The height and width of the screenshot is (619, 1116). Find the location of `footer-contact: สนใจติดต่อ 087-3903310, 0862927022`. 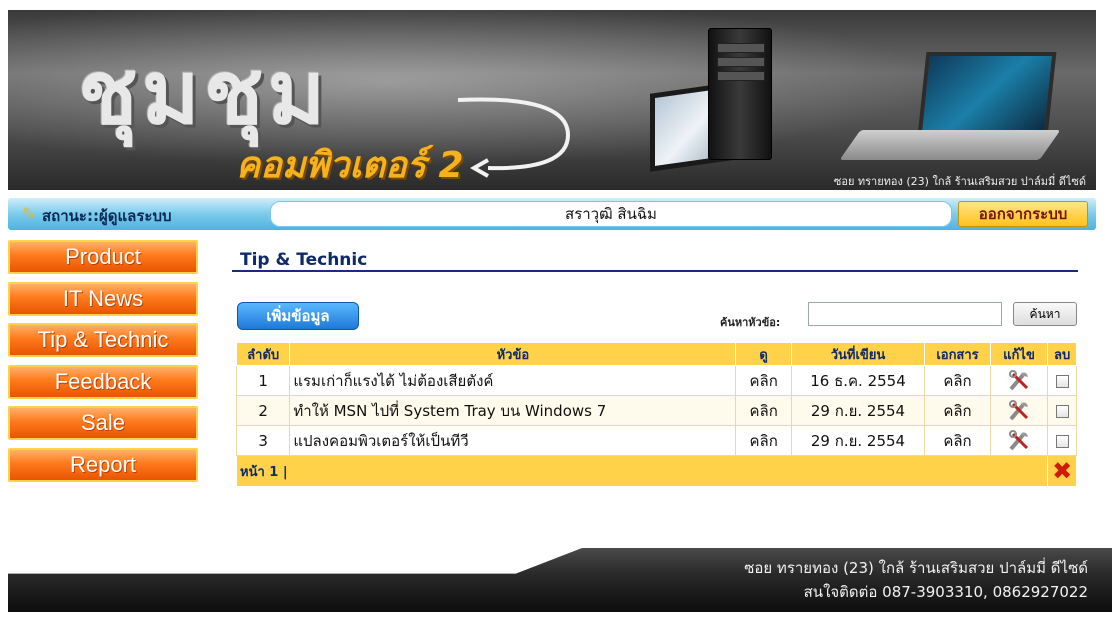

footer-contact: สนใจติดต่อ 087-3903310, 0862927022 is located at coordinates (945, 592).